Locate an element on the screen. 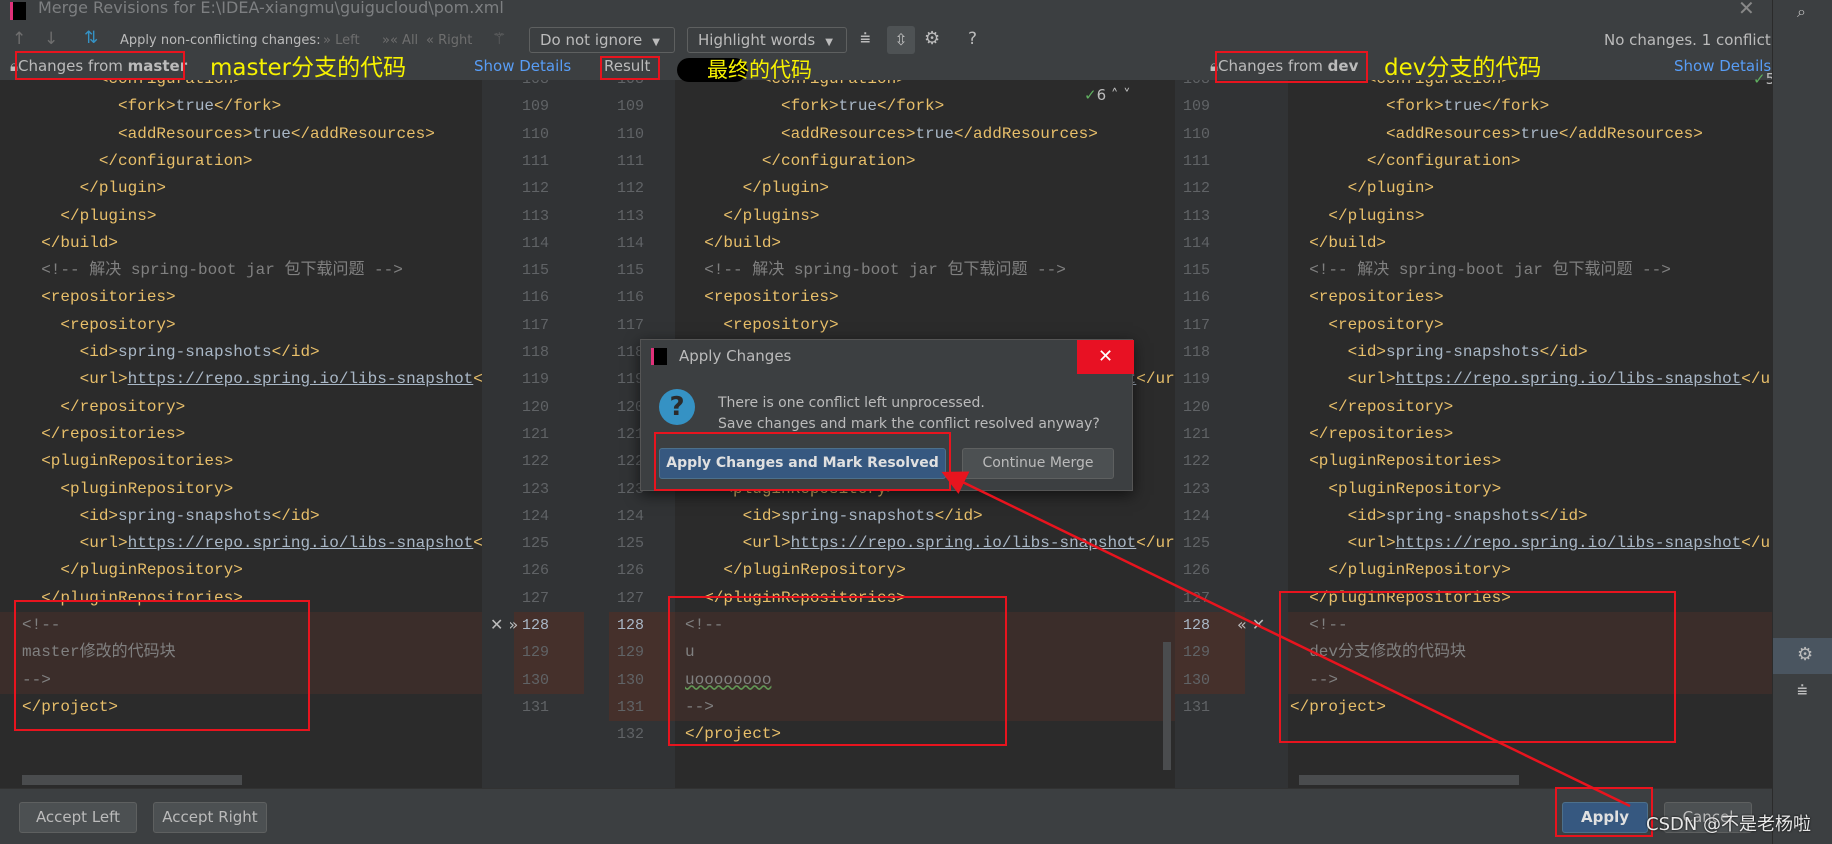 Image resolution: width=1832 pixels, height=844 pixels. code-line: dev分支修改的代码块 is located at coordinates (1530, 652).